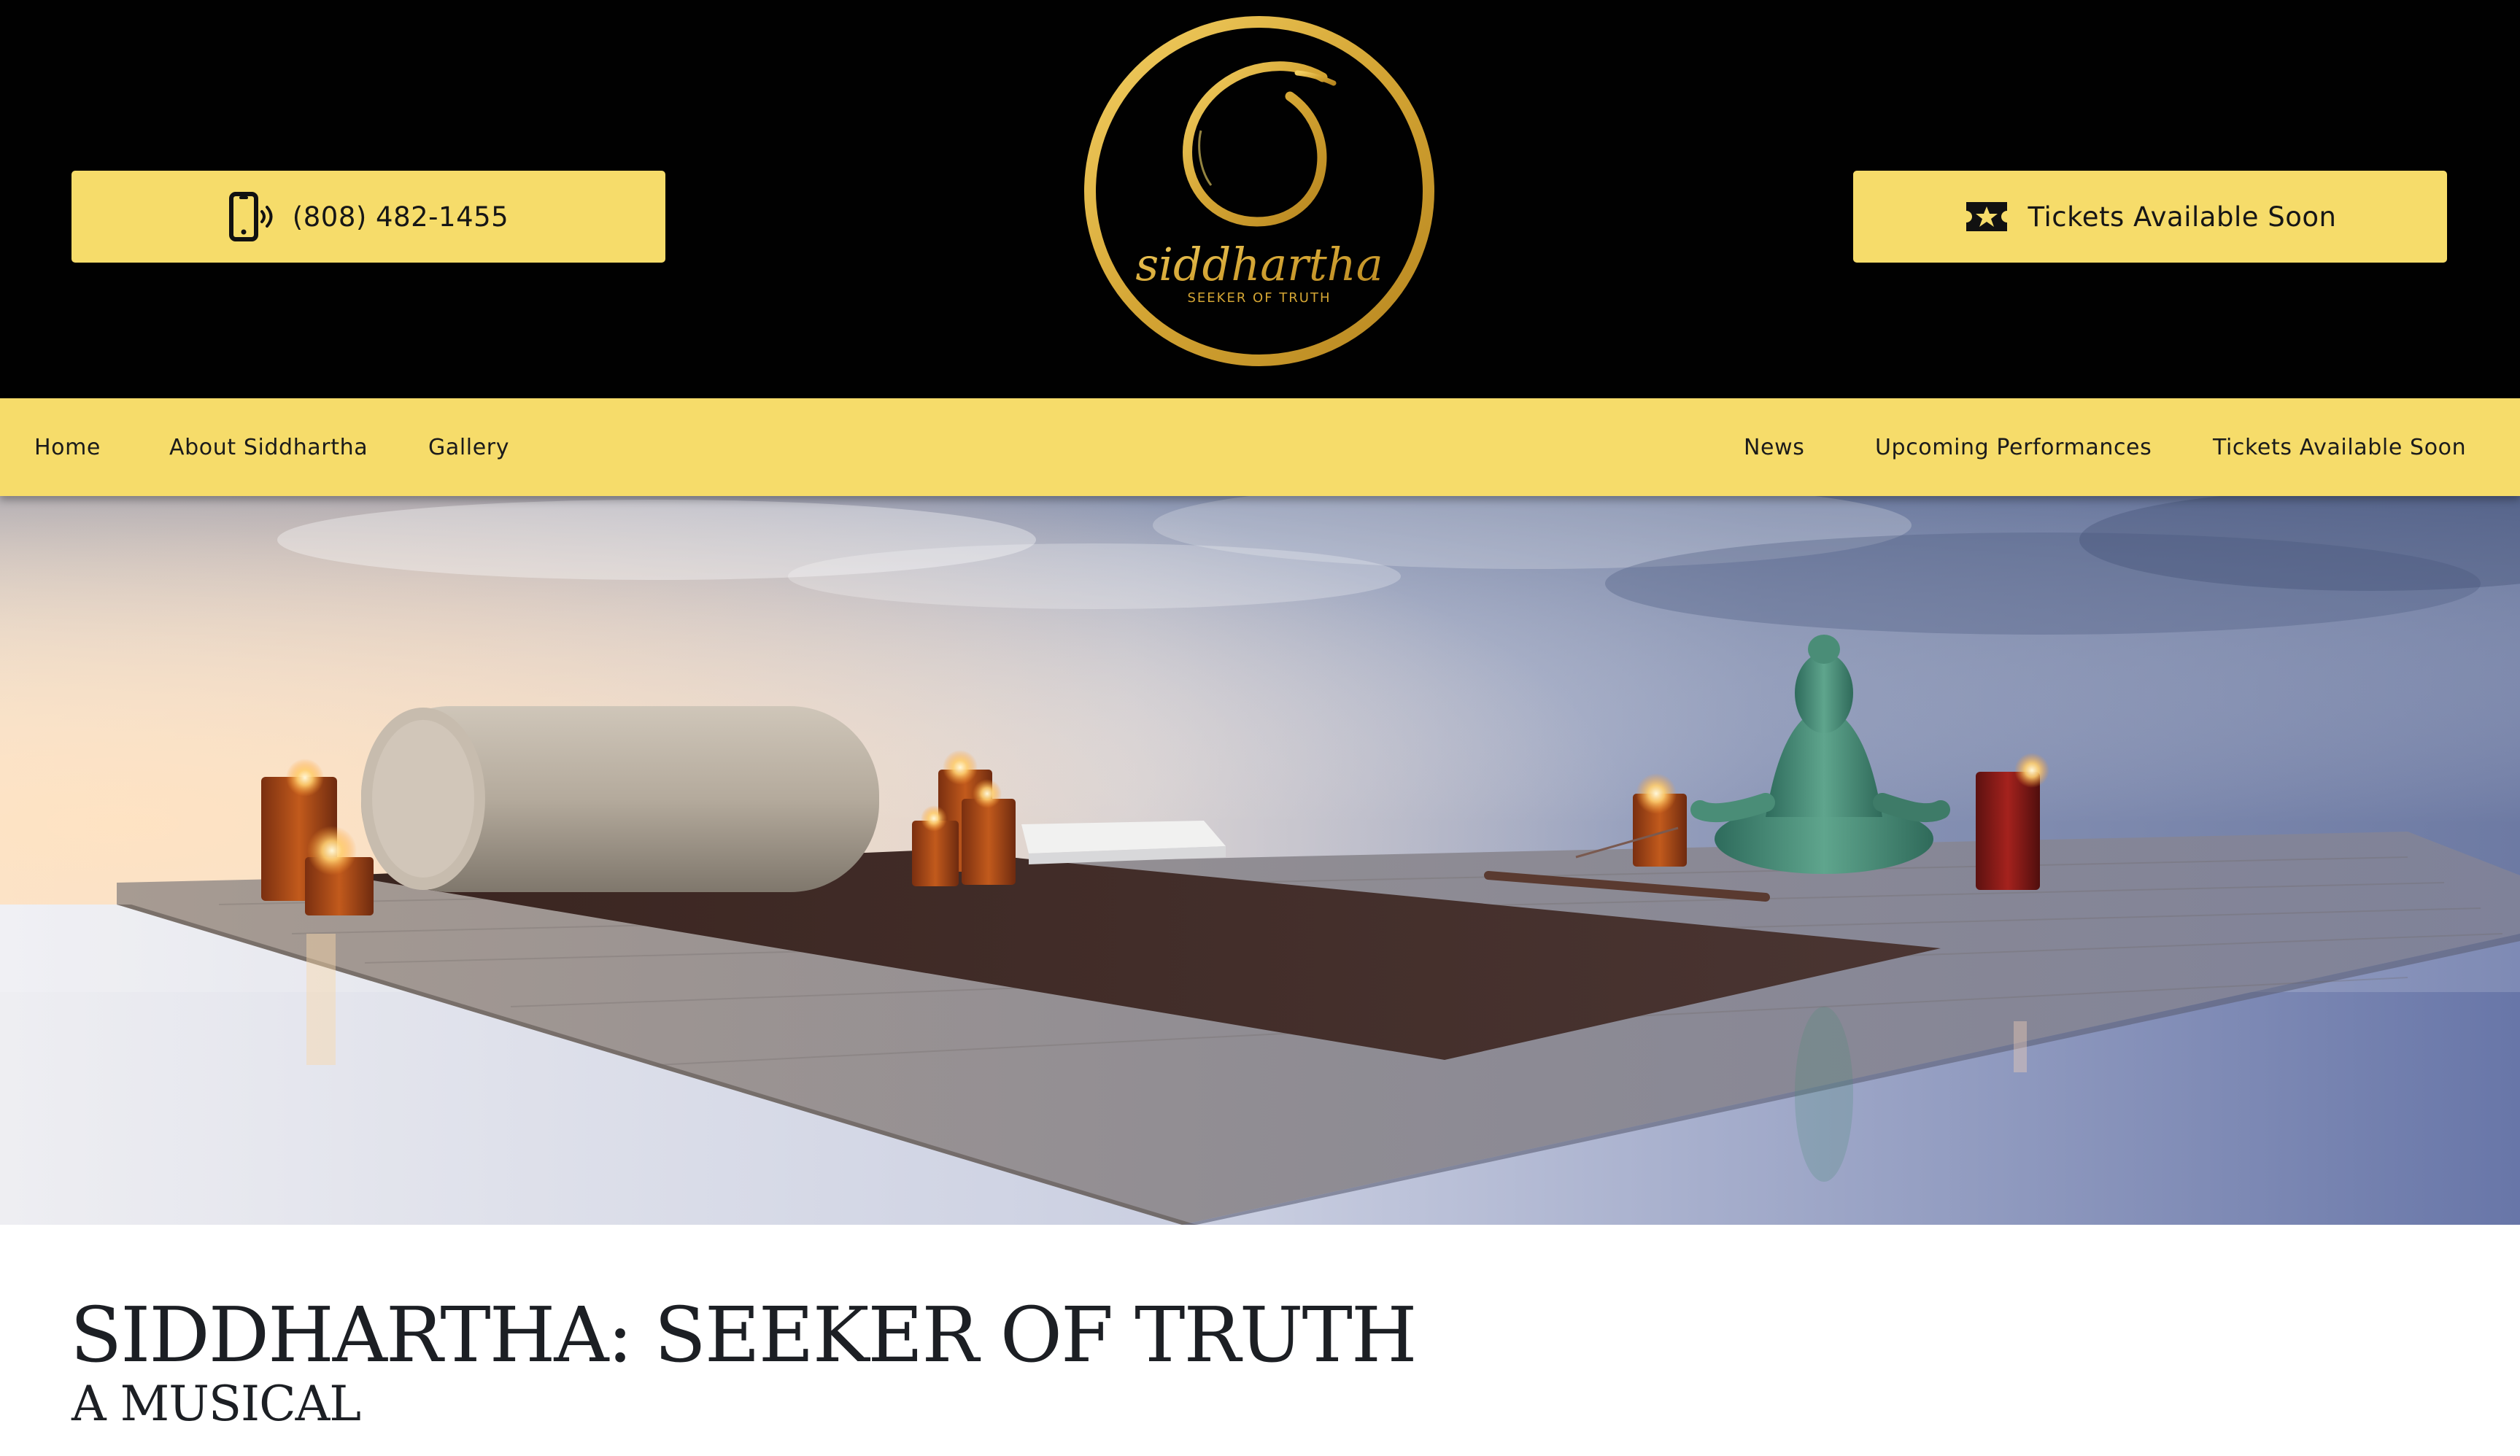 The width and height of the screenshot is (2520, 1456). What do you see at coordinates (2014, 447) in the screenshot?
I see `nav-item-upcoming-performances: Upcoming Performances` at bounding box center [2014, 447].